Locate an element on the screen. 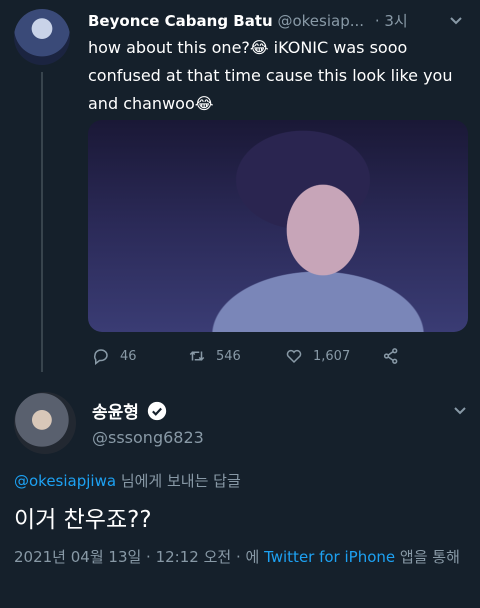 The height and width of the screenshot is (608, 480). heart-icon is located at coordinates (294, 356).